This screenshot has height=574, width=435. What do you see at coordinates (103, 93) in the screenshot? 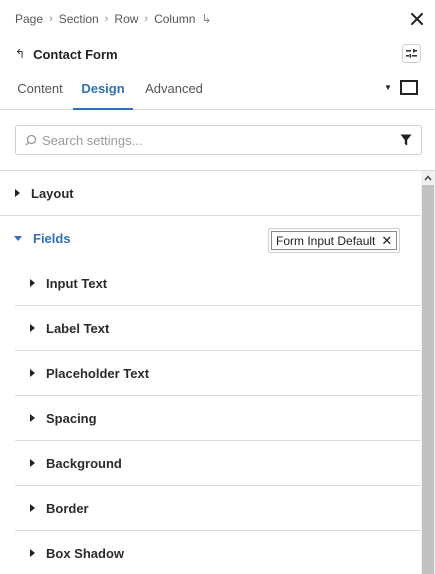
I see `tab-design: Design` at bounding box center [103, 93].